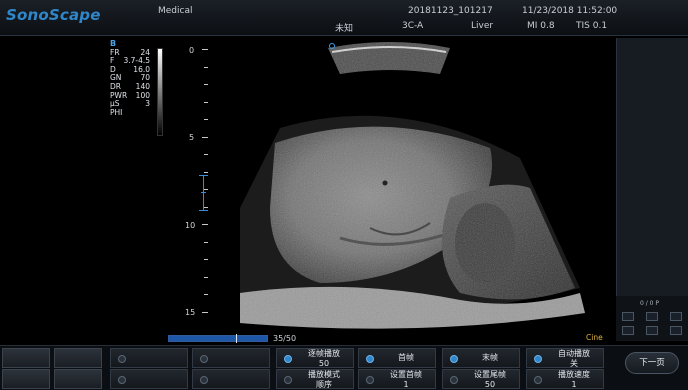  Describe the element at coordinates (53, 15) in the screenshot. I see `brand-logo: SonoScape` at that location.